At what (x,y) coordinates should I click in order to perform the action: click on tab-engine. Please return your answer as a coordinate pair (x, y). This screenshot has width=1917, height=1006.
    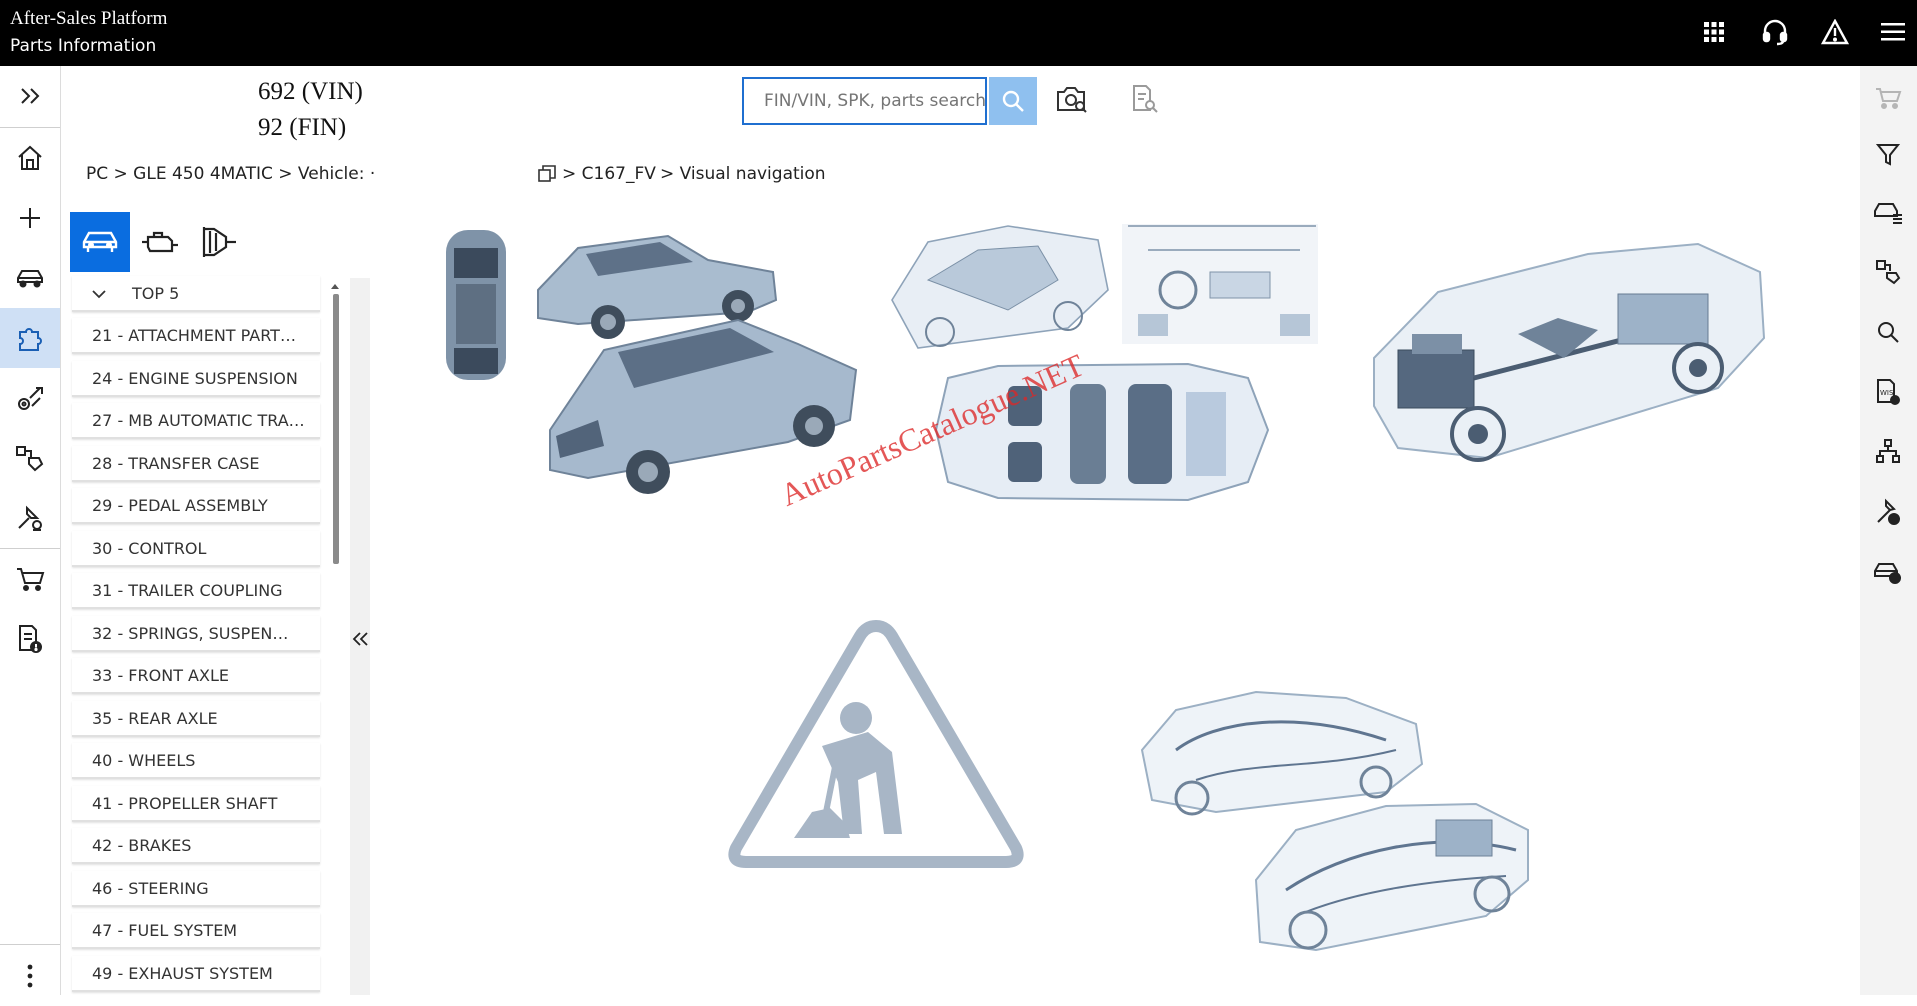
    Looking at the image, I should click on (160, 242).